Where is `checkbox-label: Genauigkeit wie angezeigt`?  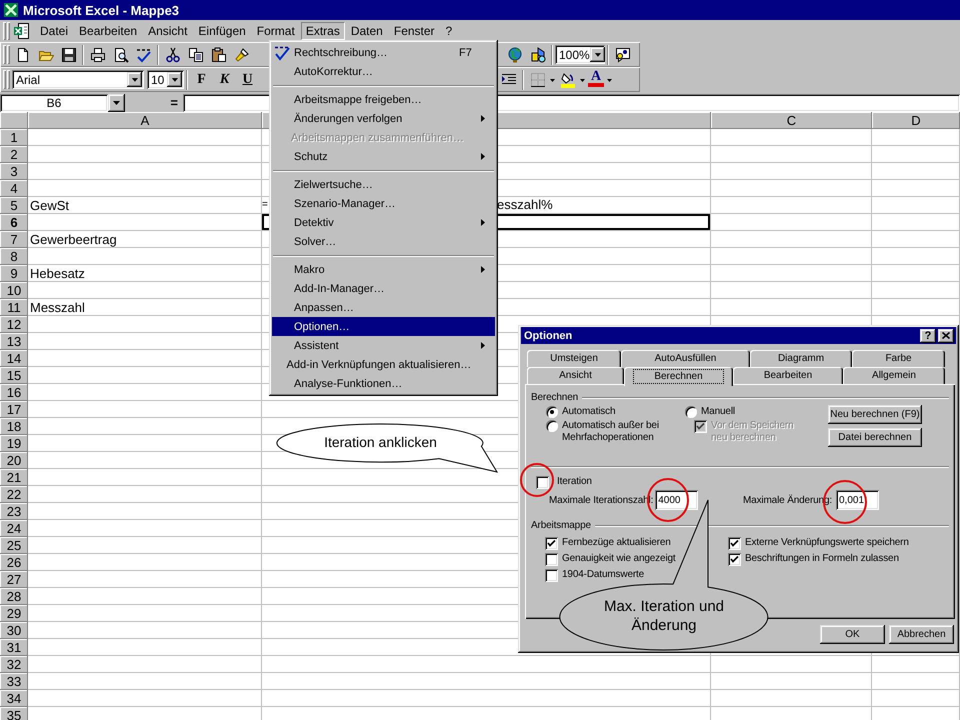
checkbox-label: Genauigkeit wie angezeigt is located at coordinates (619, 559).